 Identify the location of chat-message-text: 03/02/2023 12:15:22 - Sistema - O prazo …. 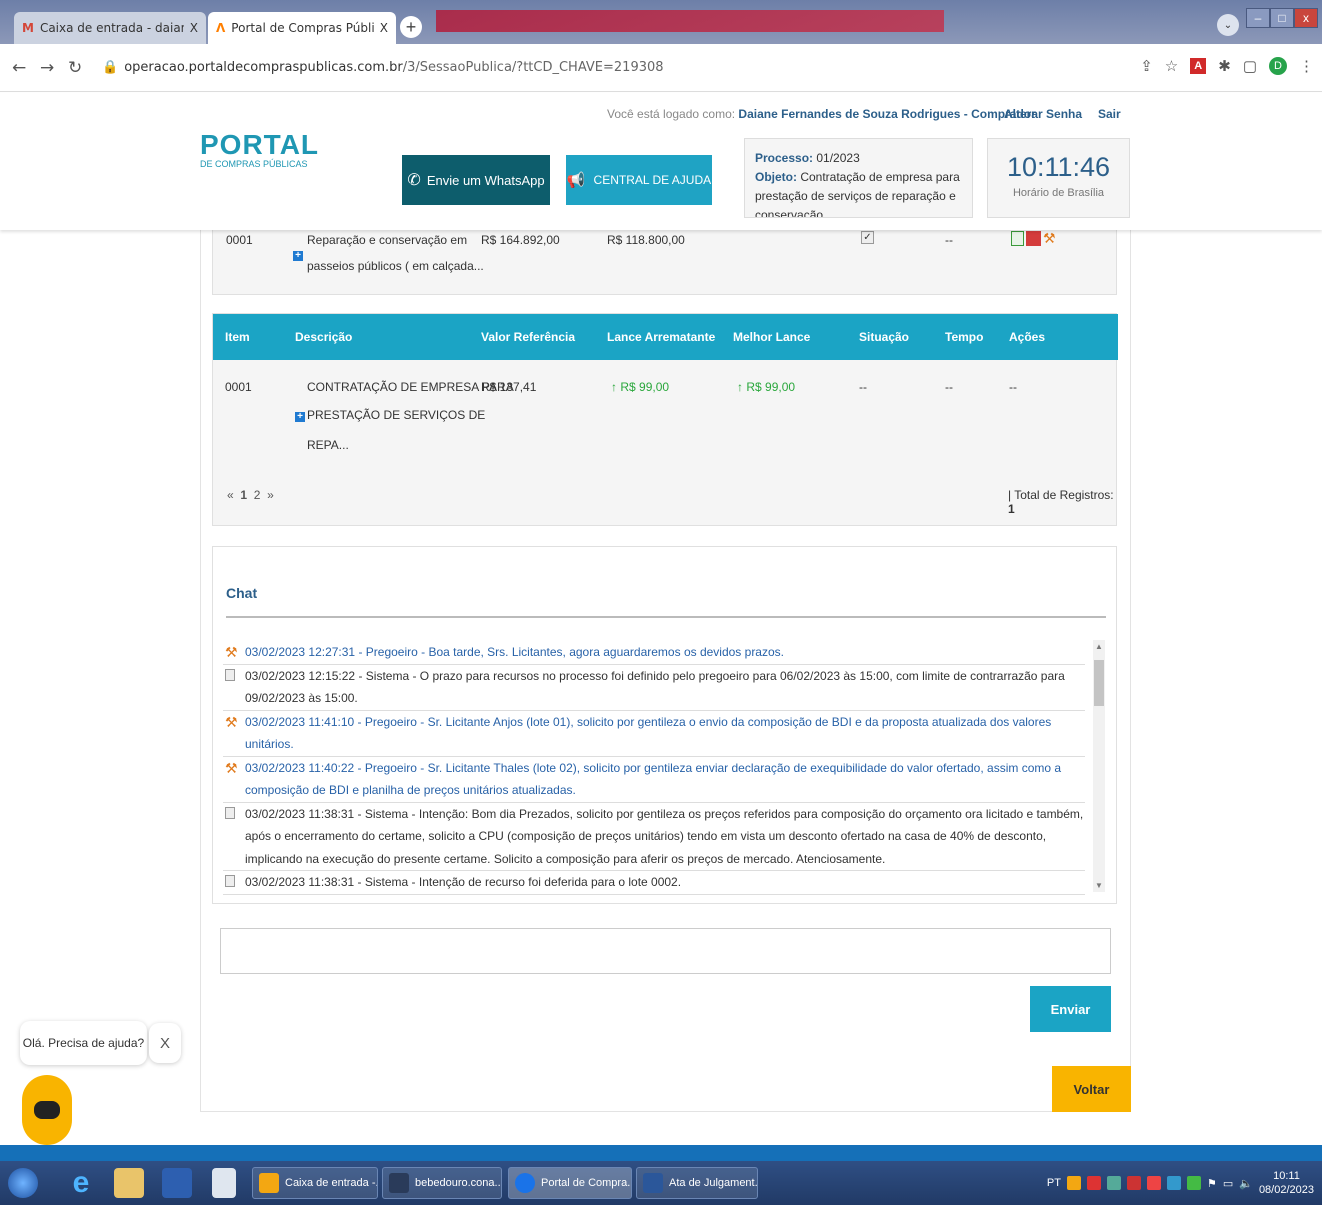
(655, 687).